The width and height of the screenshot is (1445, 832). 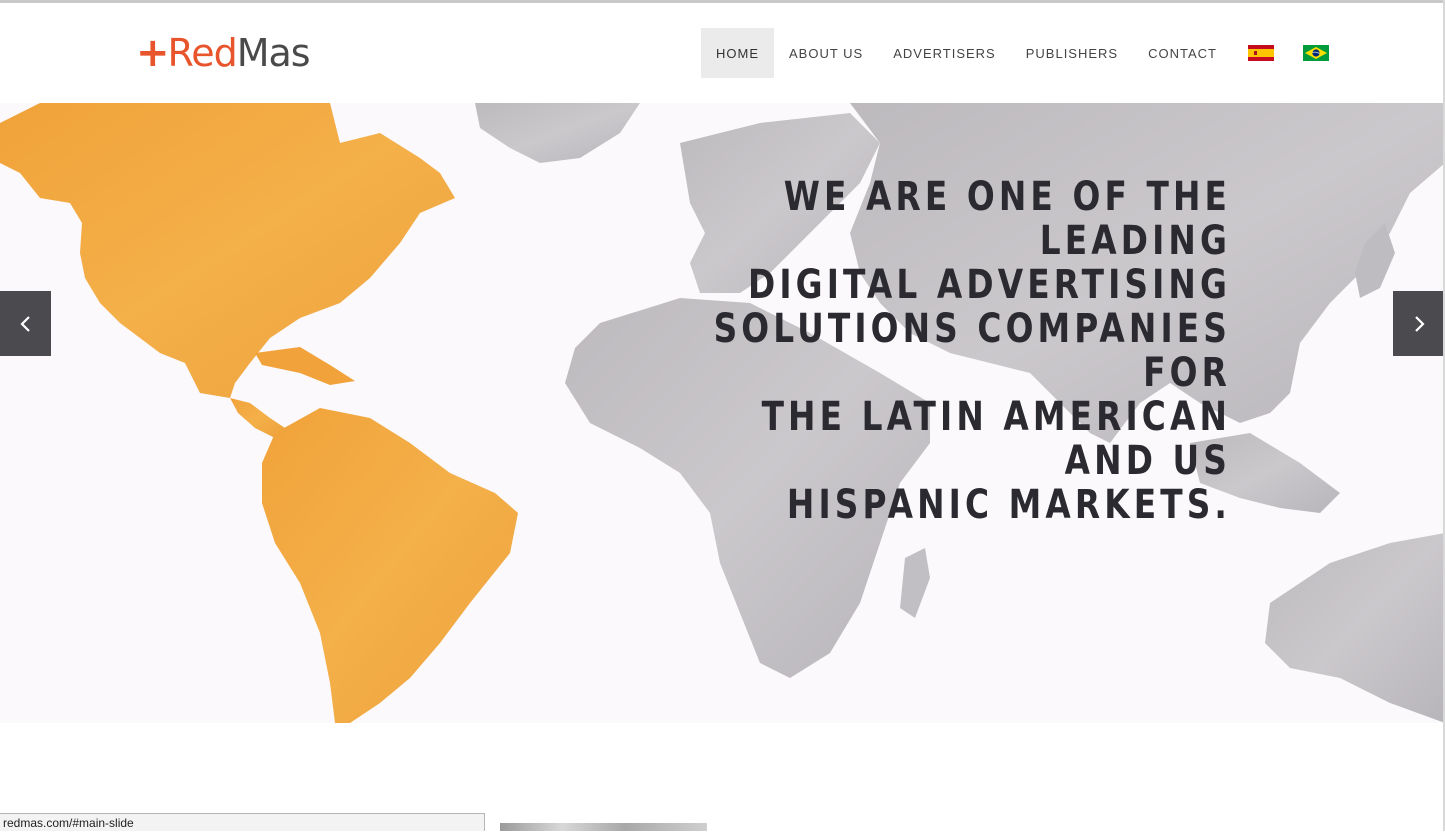 I want to click on headline-line: WE ARE ONE OF THE LEADING, so click(x=1007, y=219).